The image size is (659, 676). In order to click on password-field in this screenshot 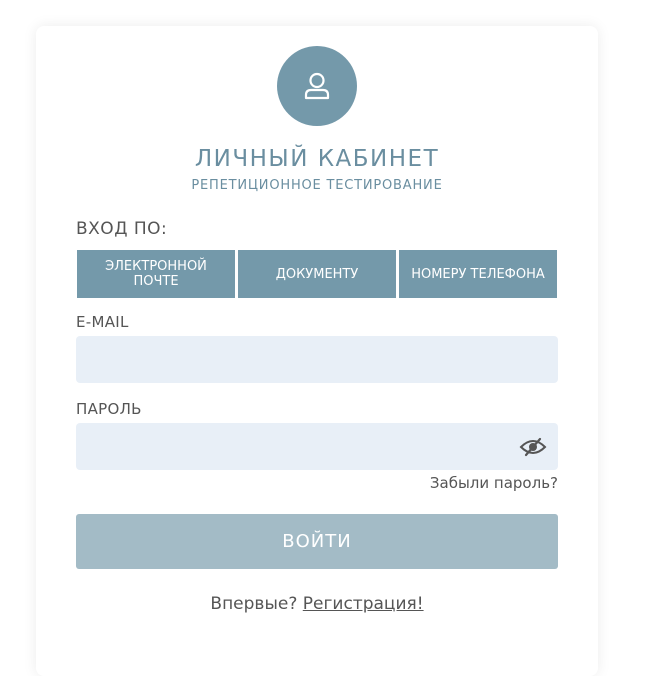, I will do `click(317, 446)`.